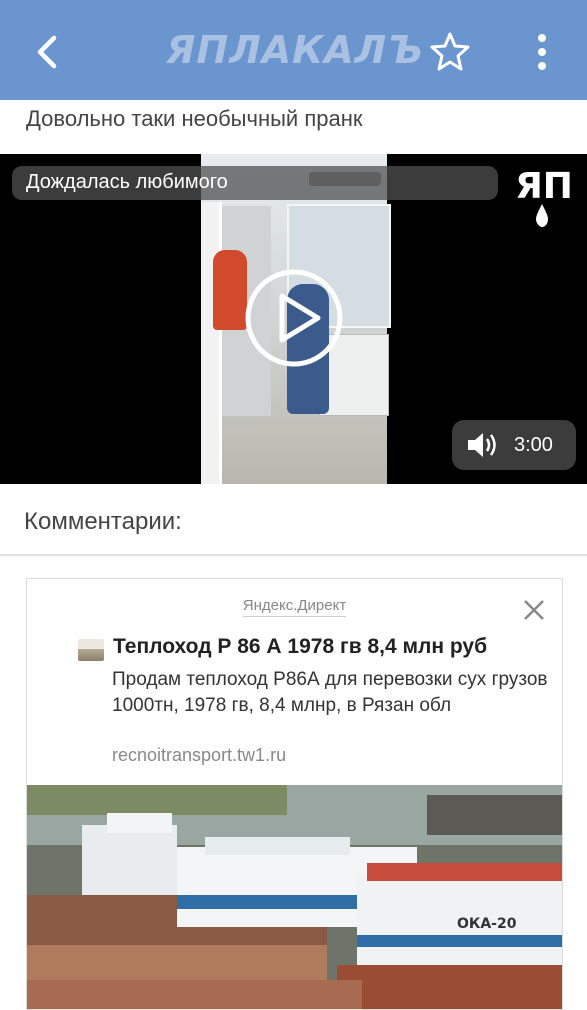 The width and height of the screenshot is (587, 1010). I want to click on comments-heading: Комментарии:, so click(103, 521).